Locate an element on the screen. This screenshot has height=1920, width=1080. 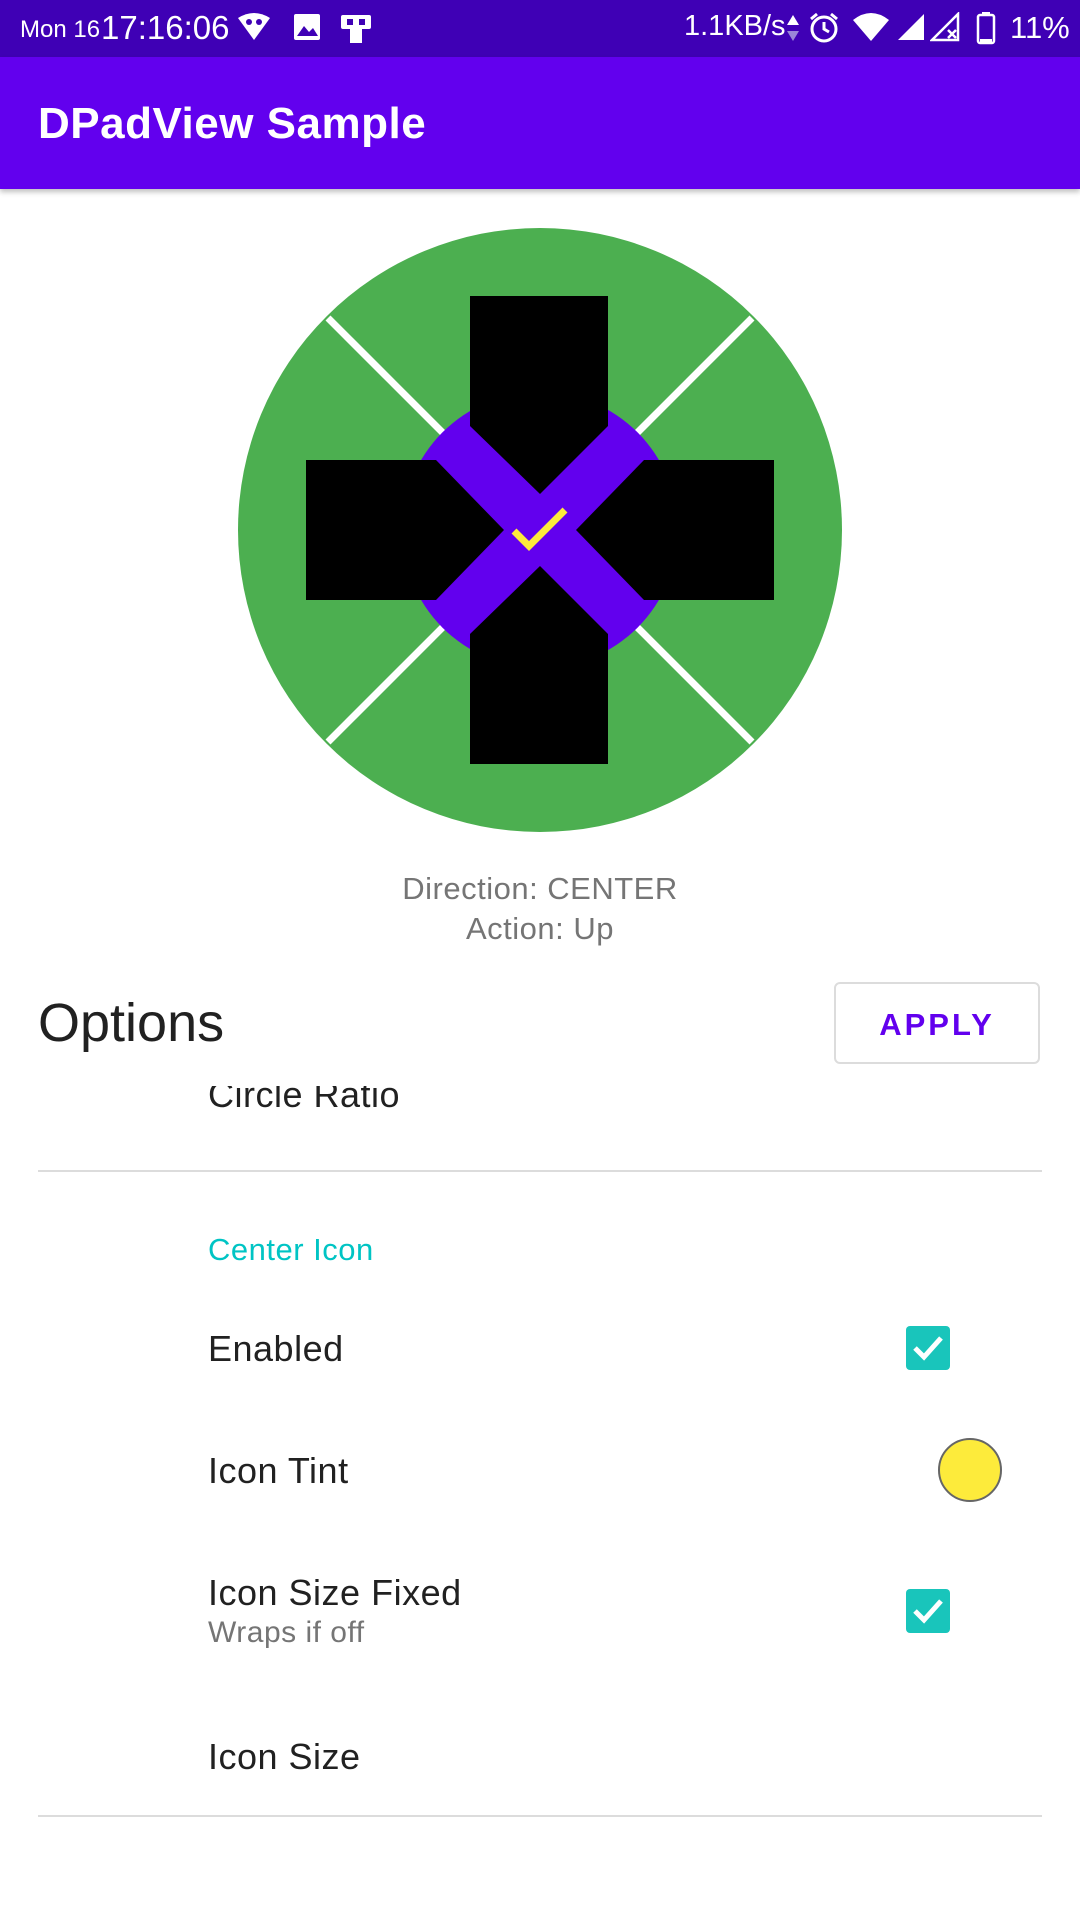
vpn-icon is located at coordinates (254, 26).